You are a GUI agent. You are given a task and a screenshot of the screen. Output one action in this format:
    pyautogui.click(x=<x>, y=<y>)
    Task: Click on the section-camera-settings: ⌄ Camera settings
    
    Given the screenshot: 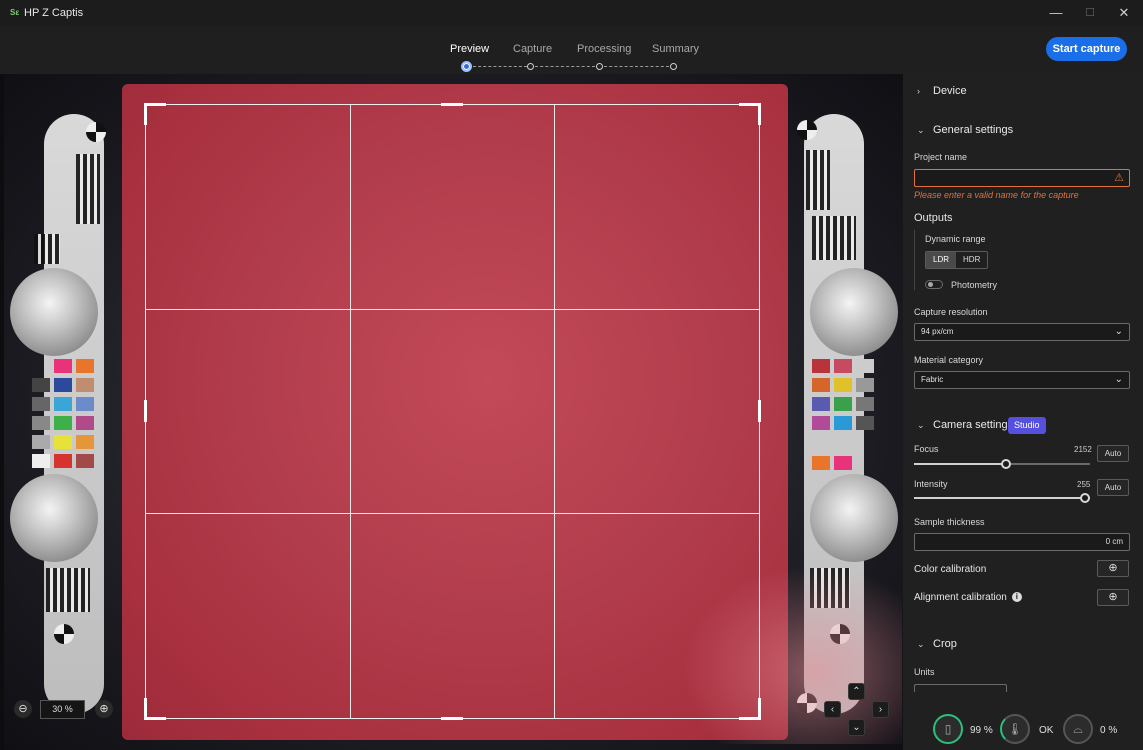 What is the action you would take?
    pyautogui.click(x=965, y=425)
    